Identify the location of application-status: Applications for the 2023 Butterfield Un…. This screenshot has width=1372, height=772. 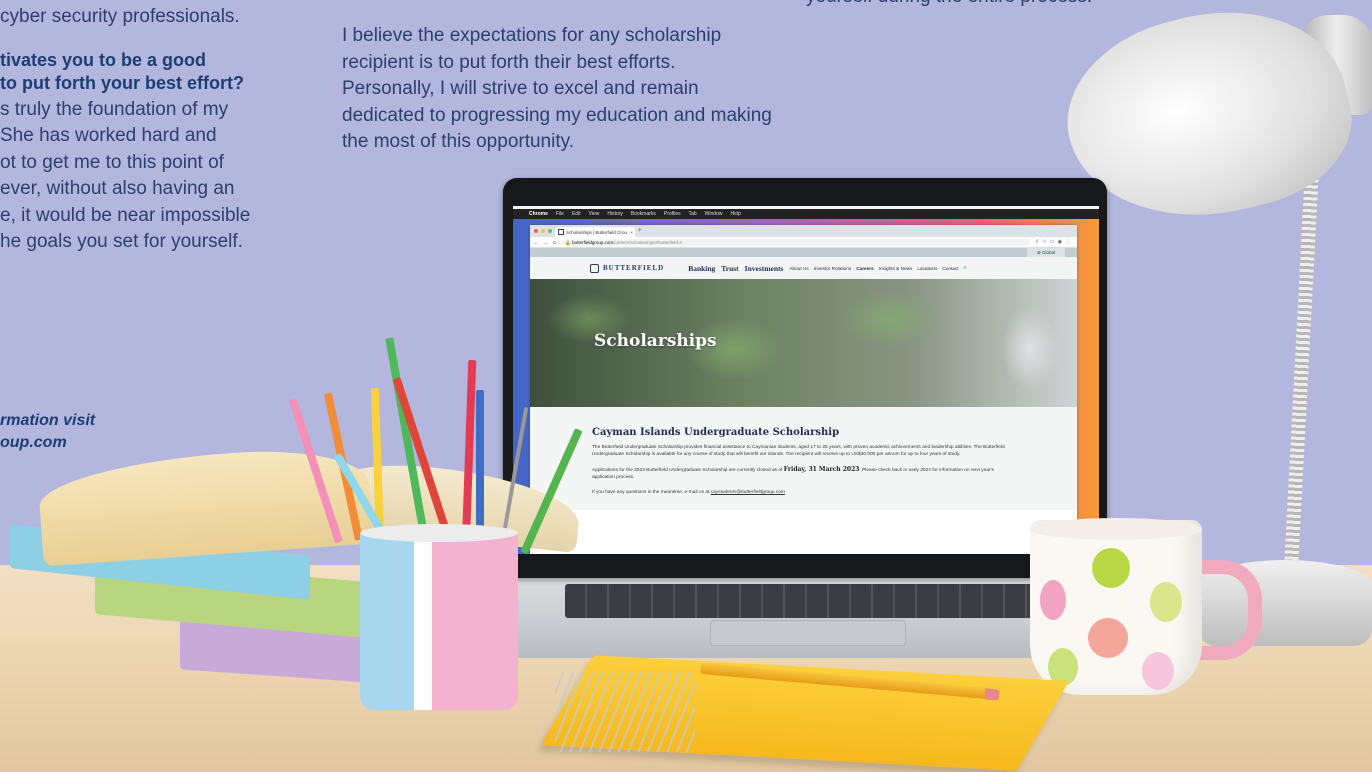
(803, 473).